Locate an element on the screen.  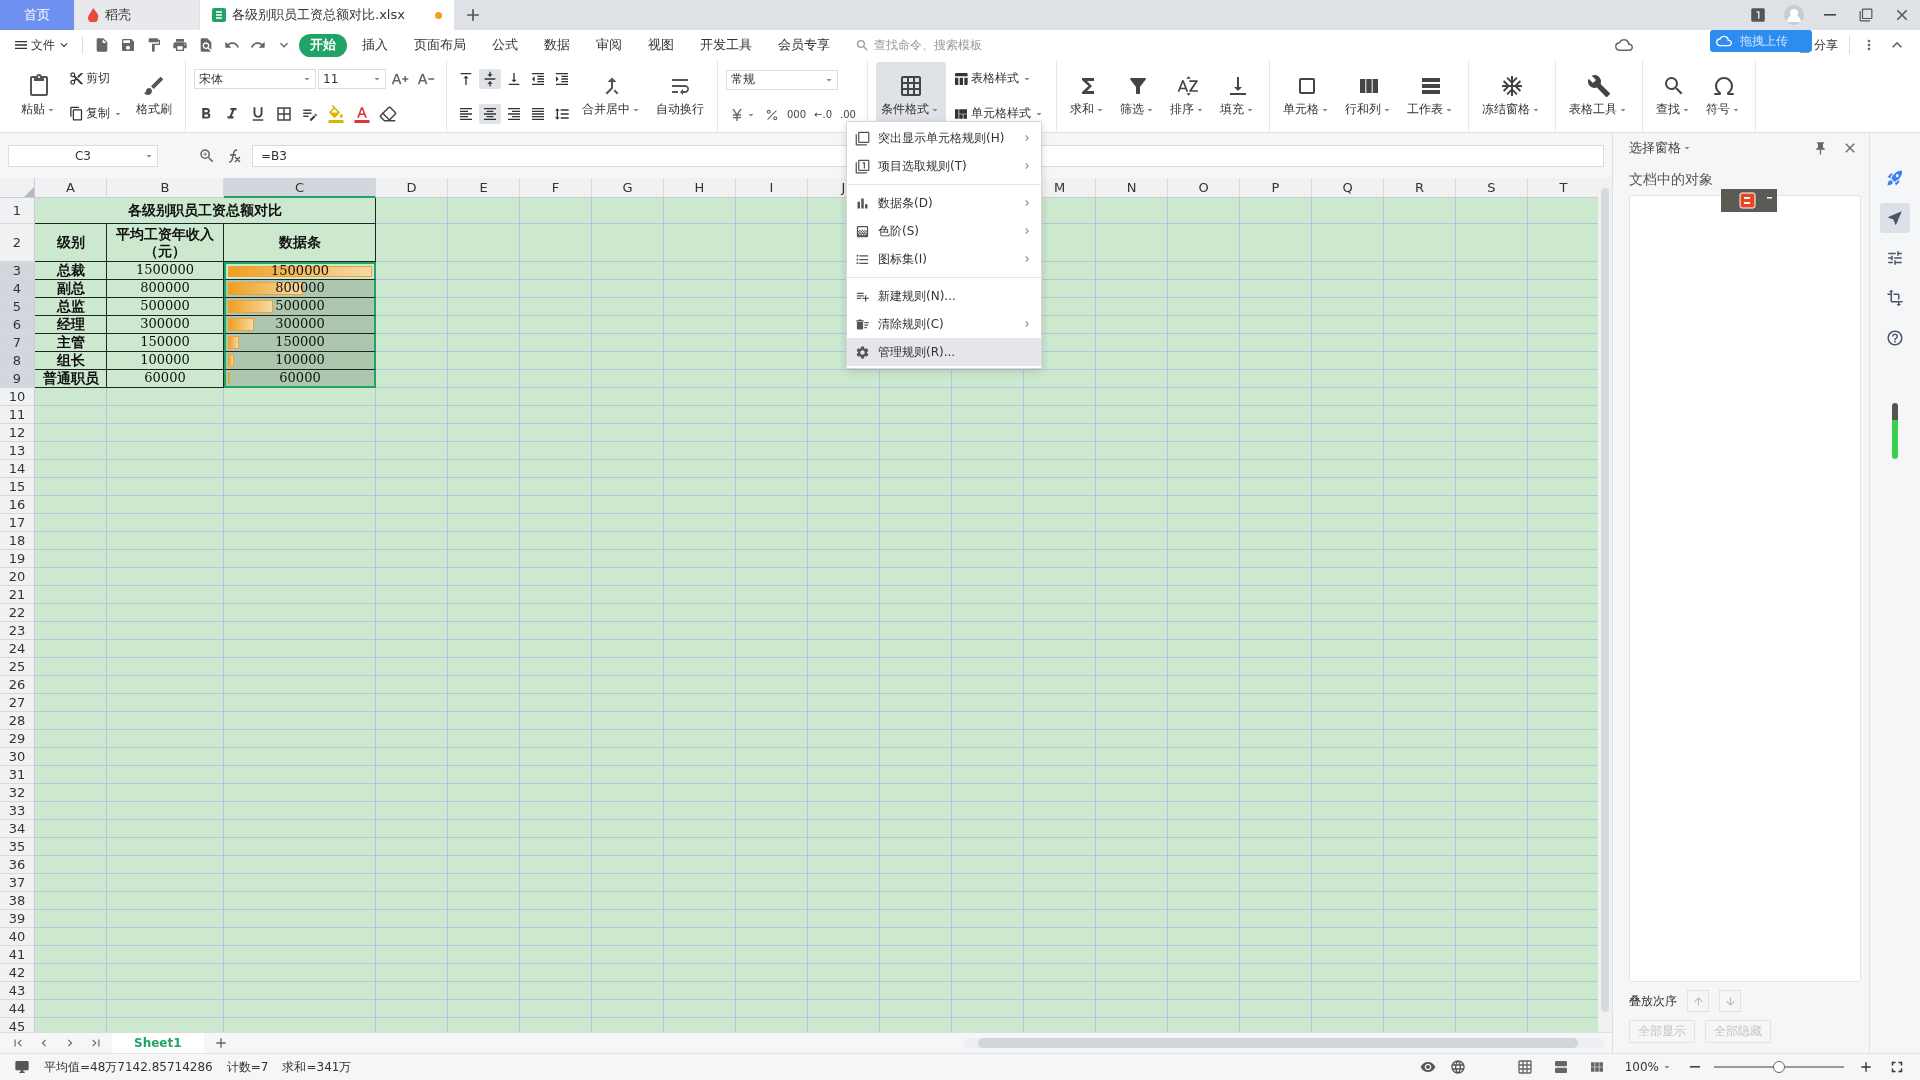
column-header: S is located at coordinates (1492, 188).